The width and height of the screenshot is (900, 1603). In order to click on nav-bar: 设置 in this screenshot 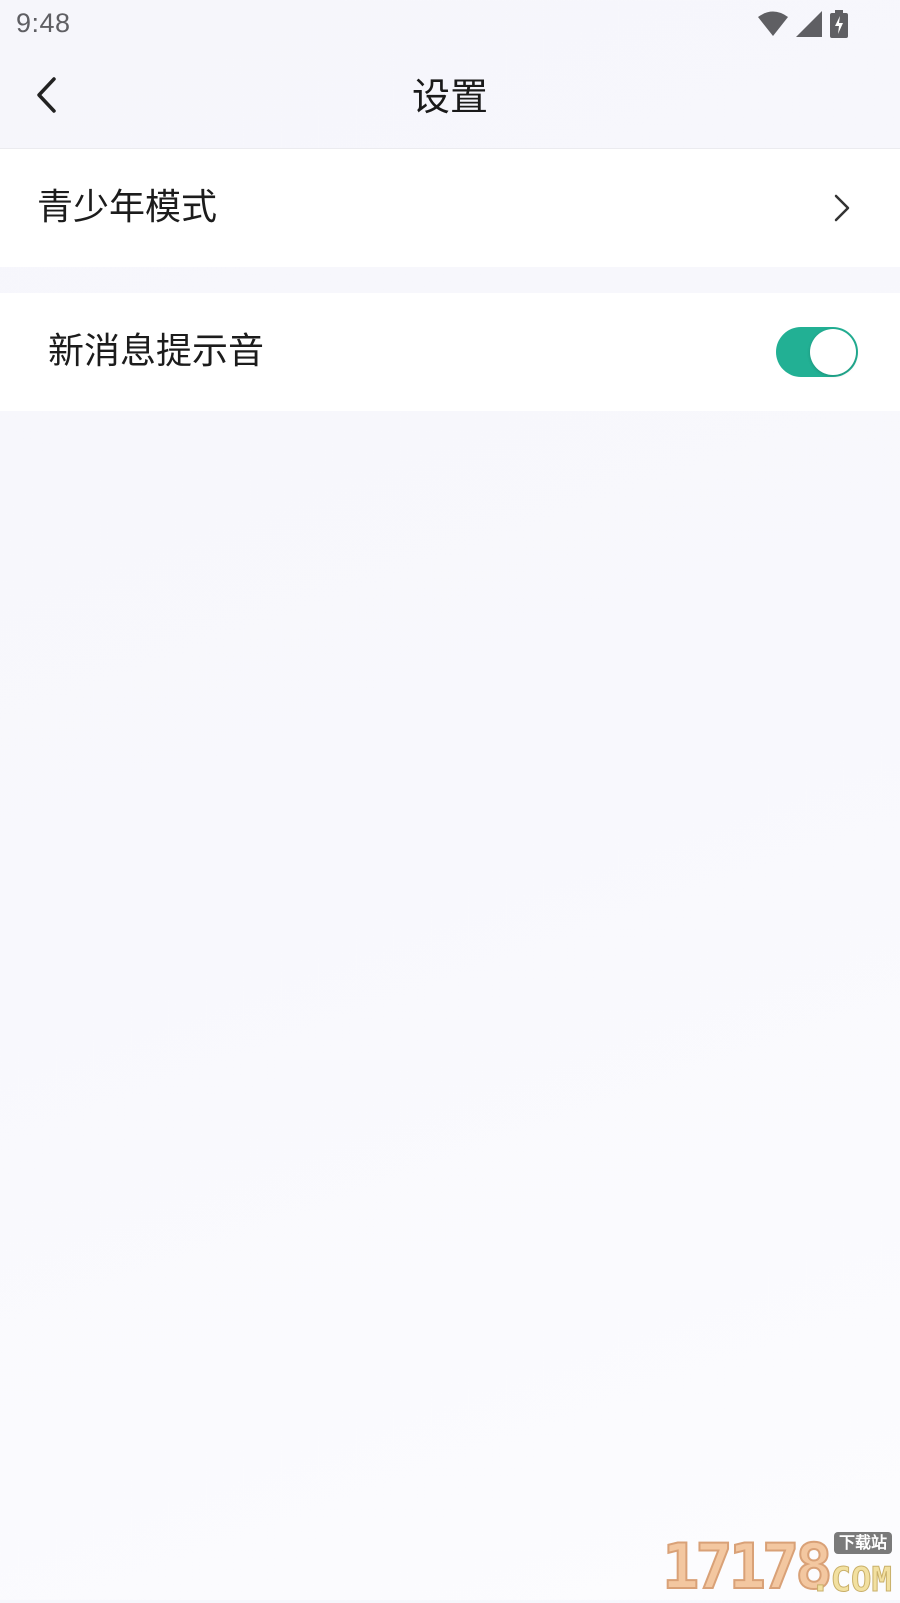, I will do `click(450, 98)`.